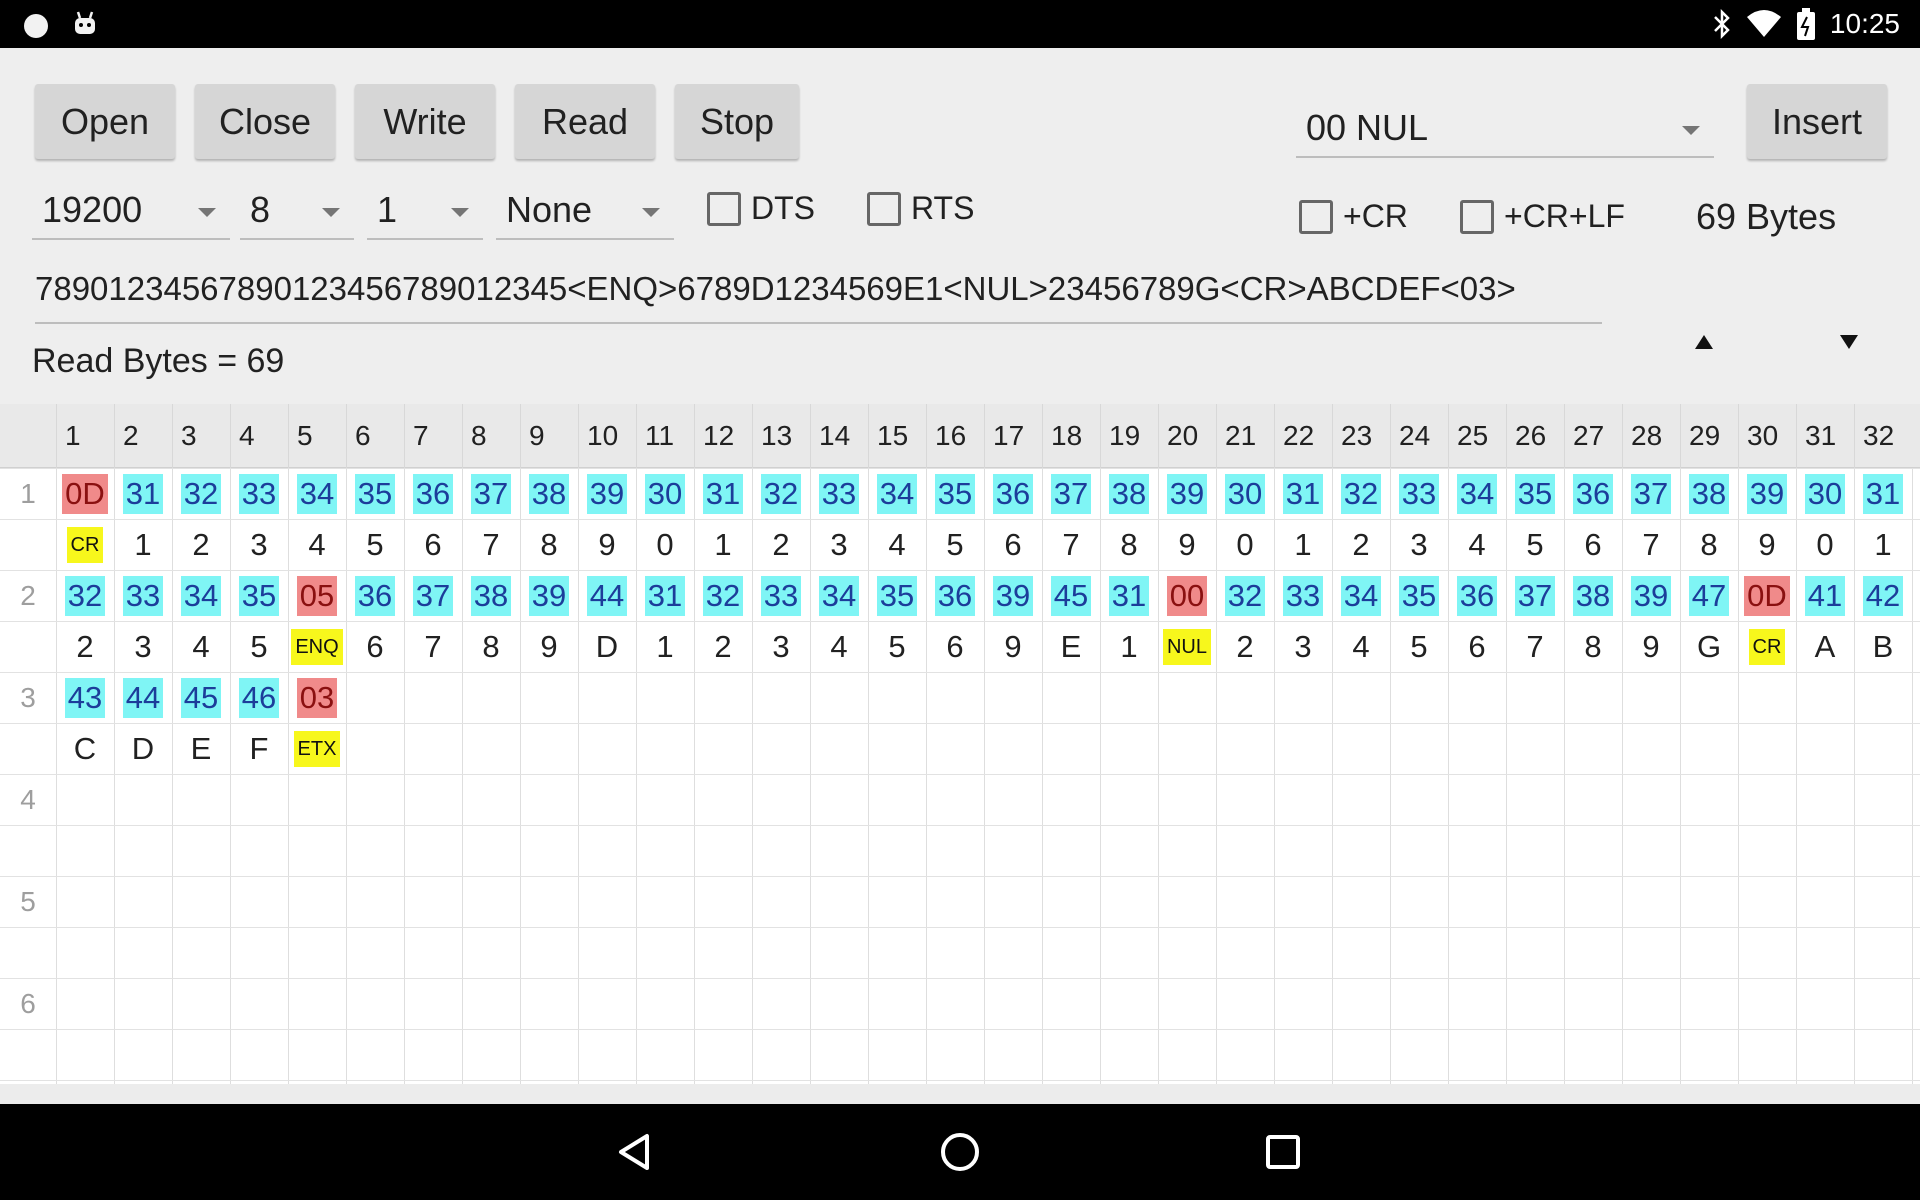  I want to click on dts-checkbox: DTS, so click(761, 208).